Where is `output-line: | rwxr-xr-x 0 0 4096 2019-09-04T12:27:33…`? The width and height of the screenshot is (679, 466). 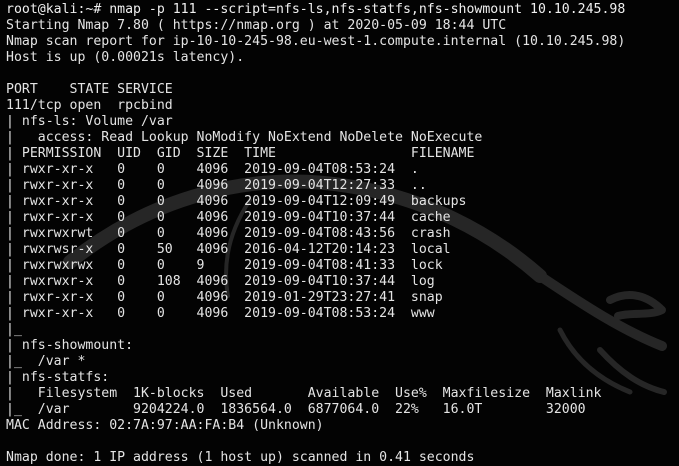
output-line: | rwxr-xr-x 0 0 4096 2019-09-04T12:27:33… is located at coordinates (216, 185).